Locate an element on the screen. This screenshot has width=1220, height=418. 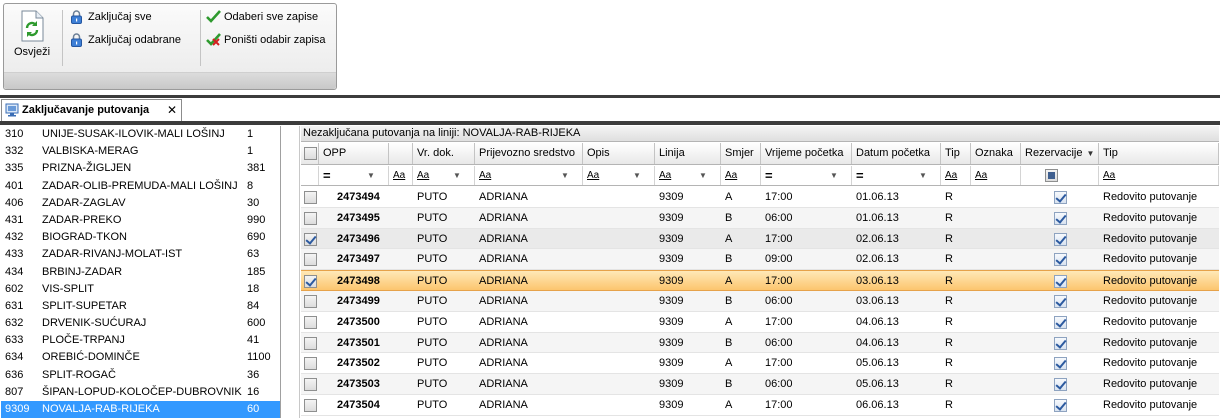
line-list-item: 431 ZADAR-PREKO 990 is located at coordinates (140, 220).